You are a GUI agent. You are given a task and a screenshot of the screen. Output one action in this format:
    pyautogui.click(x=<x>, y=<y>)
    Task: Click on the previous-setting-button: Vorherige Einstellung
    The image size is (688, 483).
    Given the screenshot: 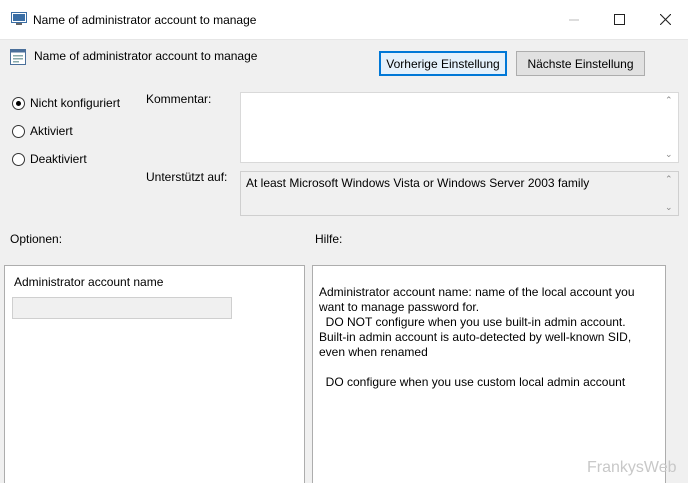 What is the action you would take?
    pyautogui.click(x=443, y=63)
    